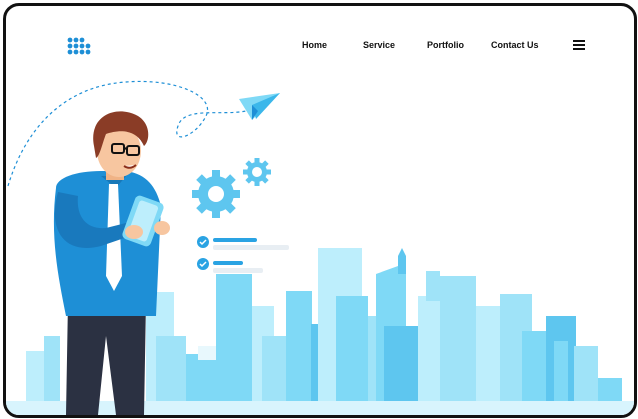  I want to click on nav-portfolio: Portfolio, so click(445, 45).